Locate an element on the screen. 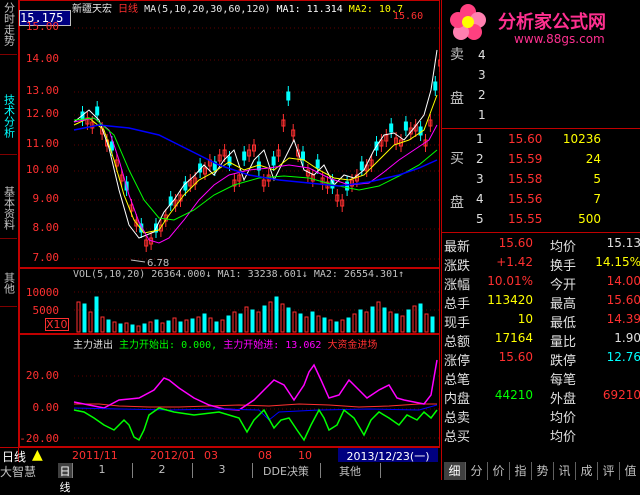 Image resolution: width=640 pixels, height=495 pixels. date-label: 10 is located at coordinates (305, 455).